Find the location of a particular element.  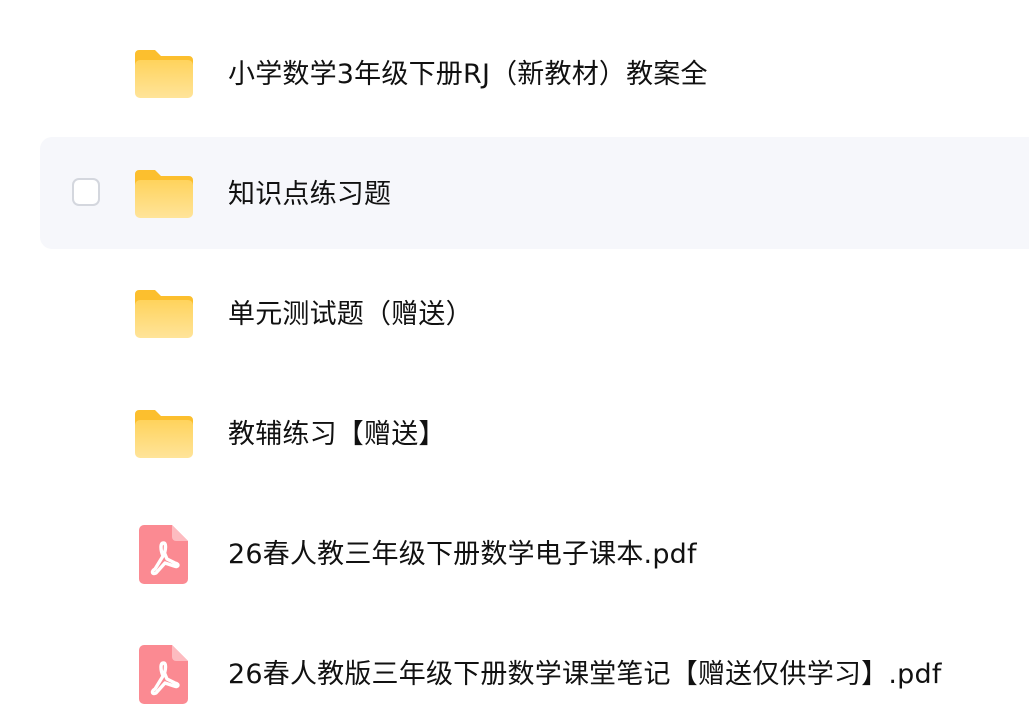

file-row: 教辅练习【赠送】 is located at coordinates (534, 435).